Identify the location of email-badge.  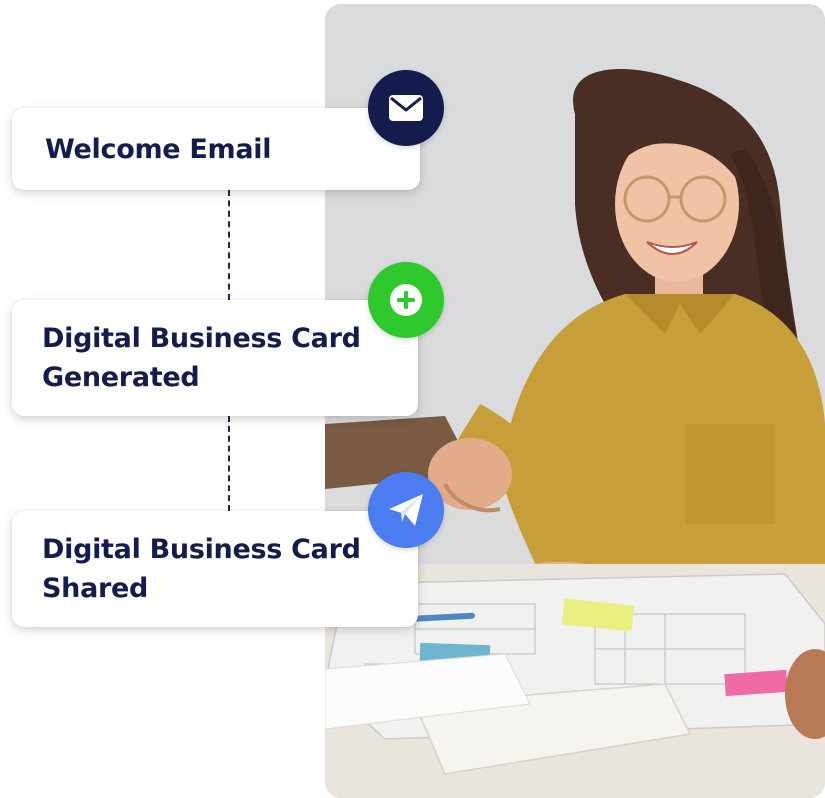
(406, 108).